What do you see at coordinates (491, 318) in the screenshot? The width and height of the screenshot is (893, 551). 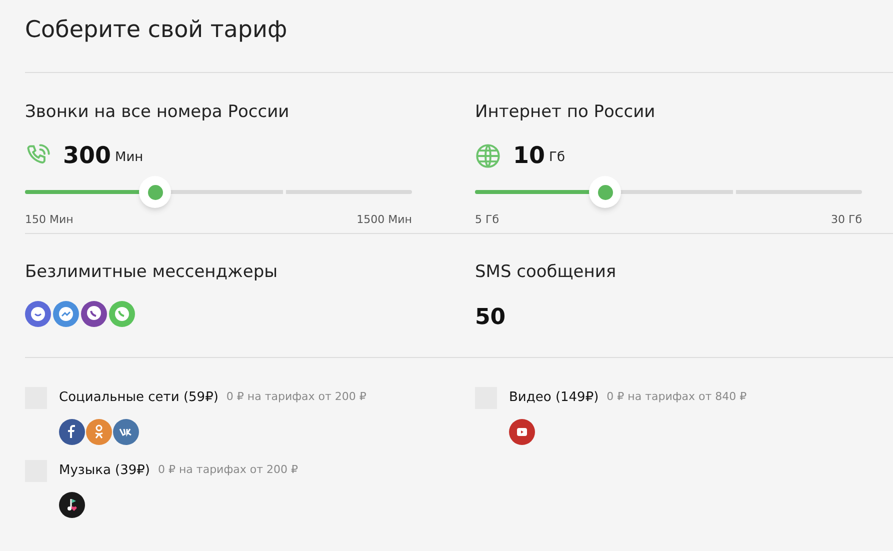 I see `sms-count: 50` at bounding box center [491, 318].